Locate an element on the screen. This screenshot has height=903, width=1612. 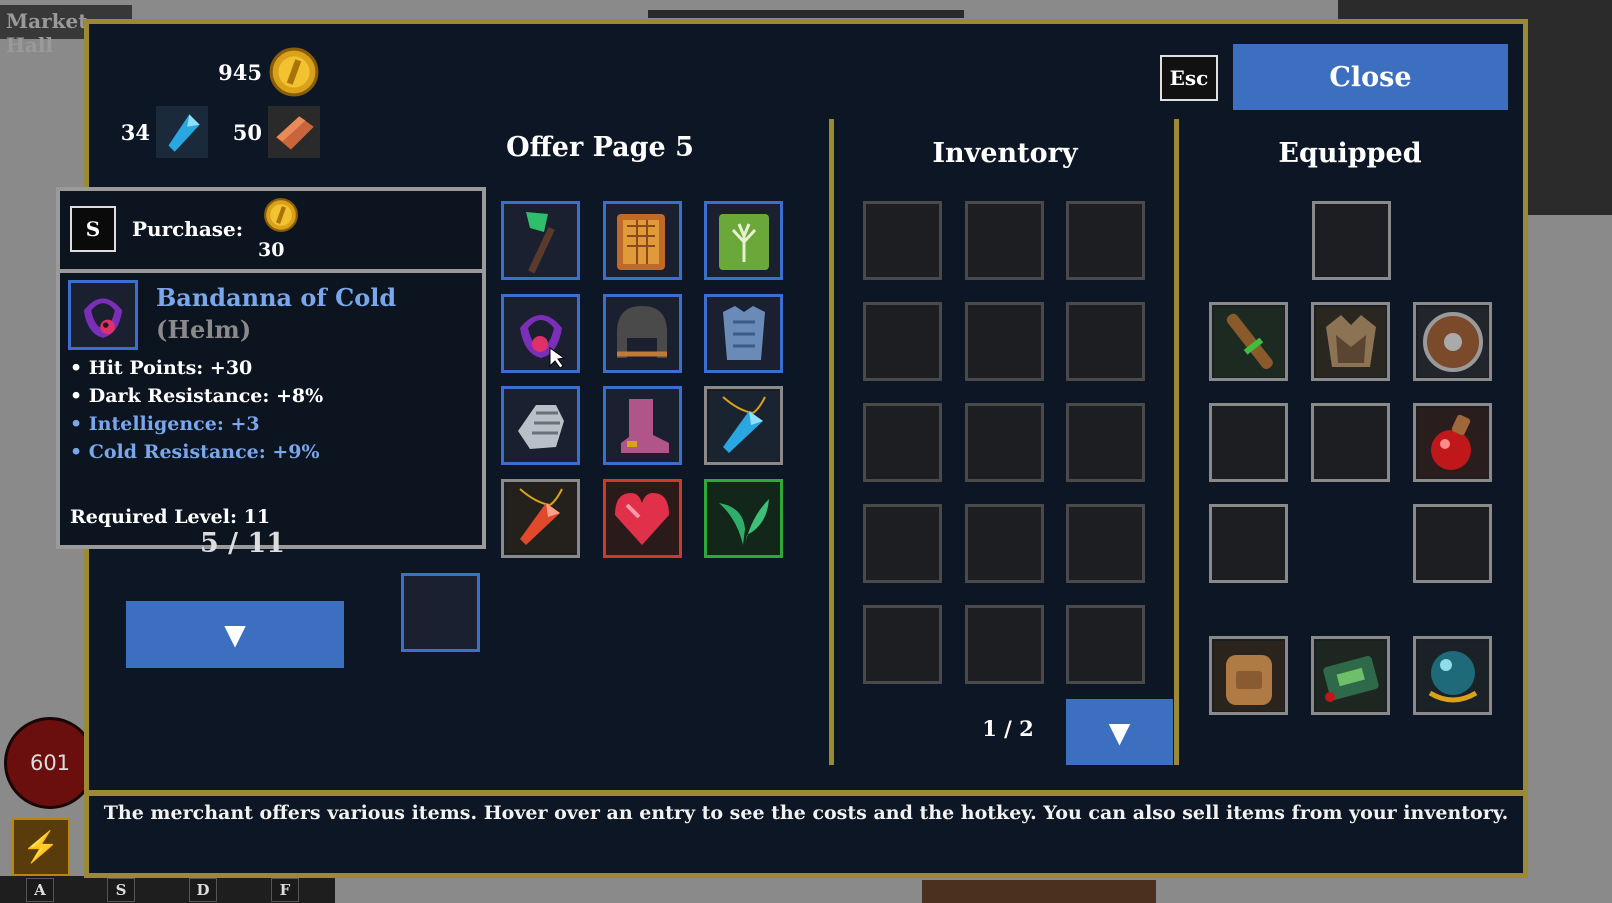
inventory-page-indicator: 1 / 2 is located at coordinates (1008, 728).